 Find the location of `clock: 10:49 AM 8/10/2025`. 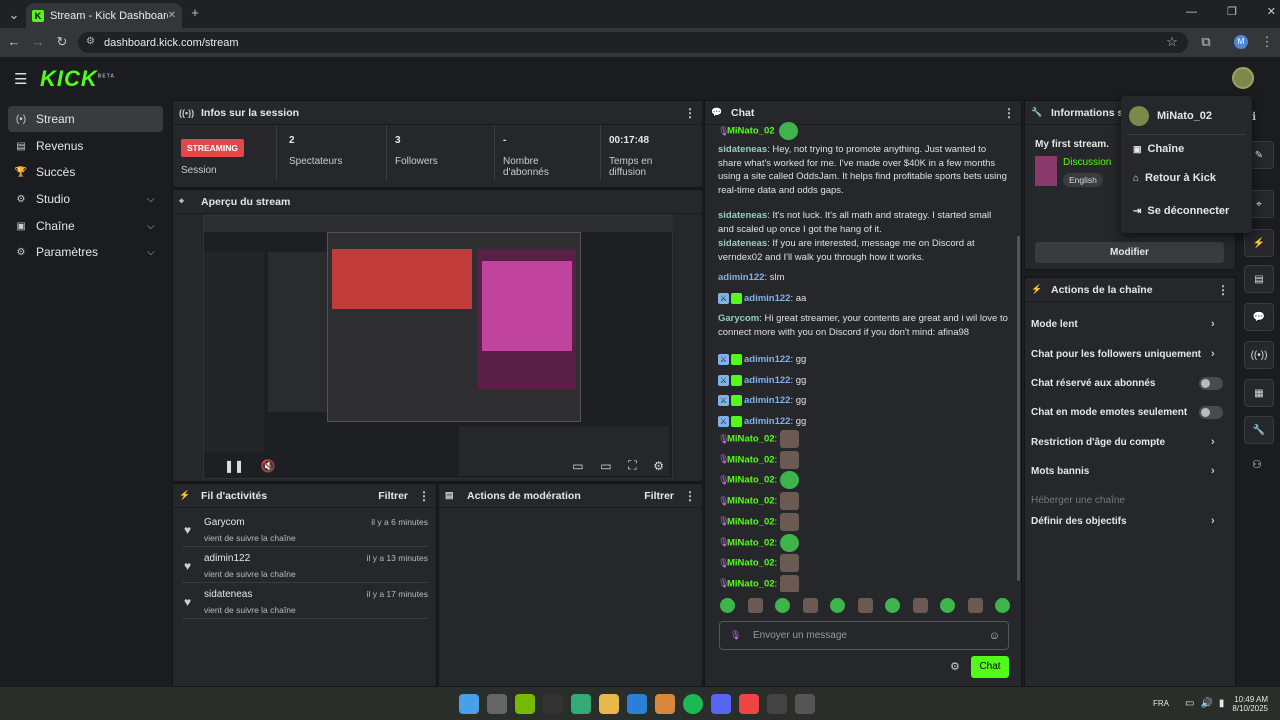

clock: 10:49 AM 8/10/2025 is located at coordinates (1250, 704).